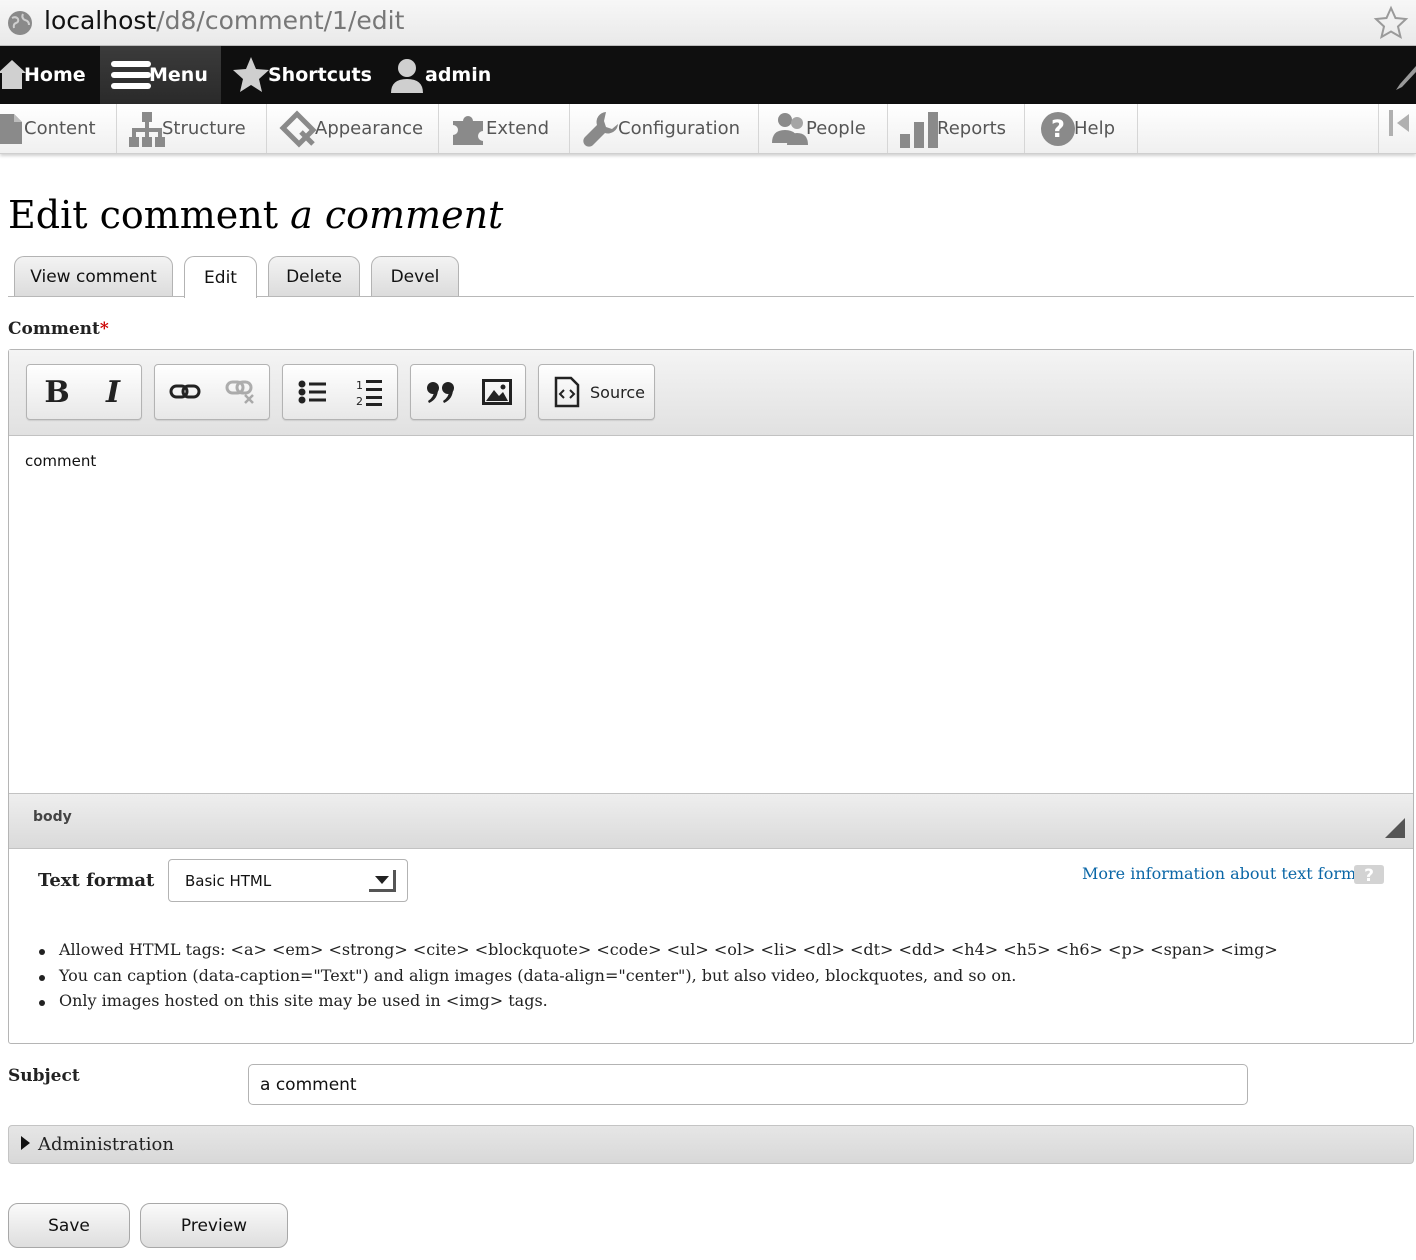 The width and height of the screenshot is (1416, 1260). Describe the element at coordinates (61, 461) in the screenshot. I see `editor-paragraph: comment` at that location.